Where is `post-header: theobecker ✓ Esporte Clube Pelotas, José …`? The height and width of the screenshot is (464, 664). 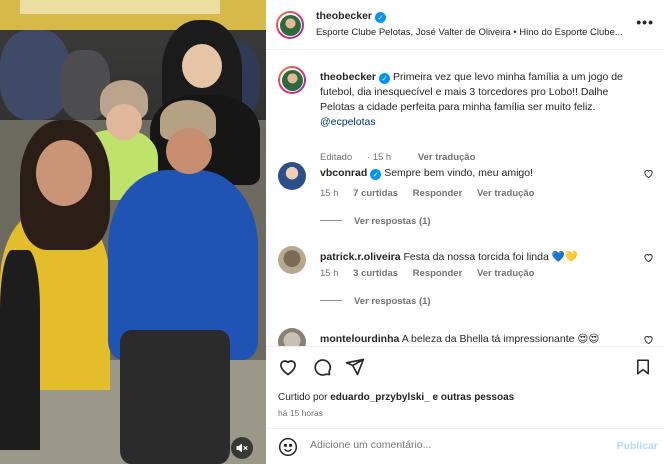
post-header: theobecker ✓ Esporte Clube Pelotas, José … is located at coordinates (465, 25).